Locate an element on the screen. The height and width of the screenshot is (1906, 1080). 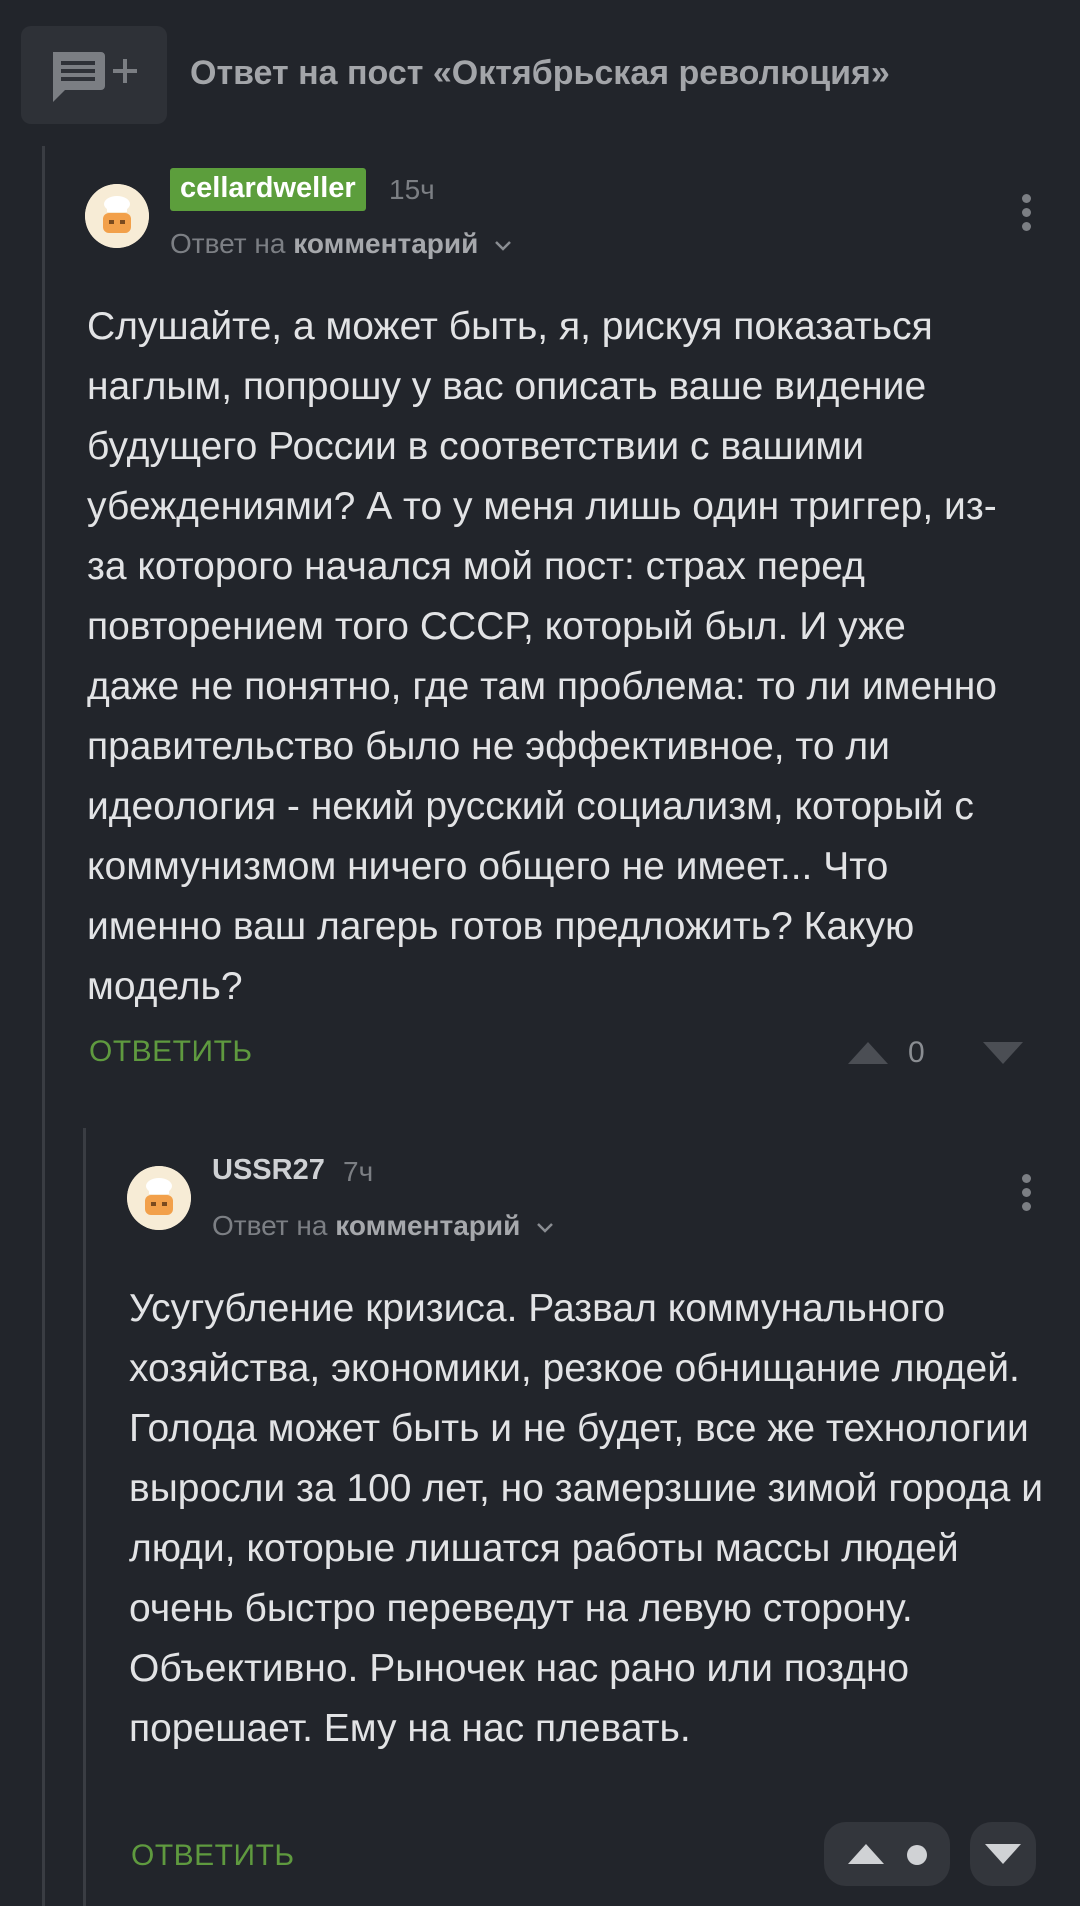
downvote-button is located at coordinates (1003, 1854).